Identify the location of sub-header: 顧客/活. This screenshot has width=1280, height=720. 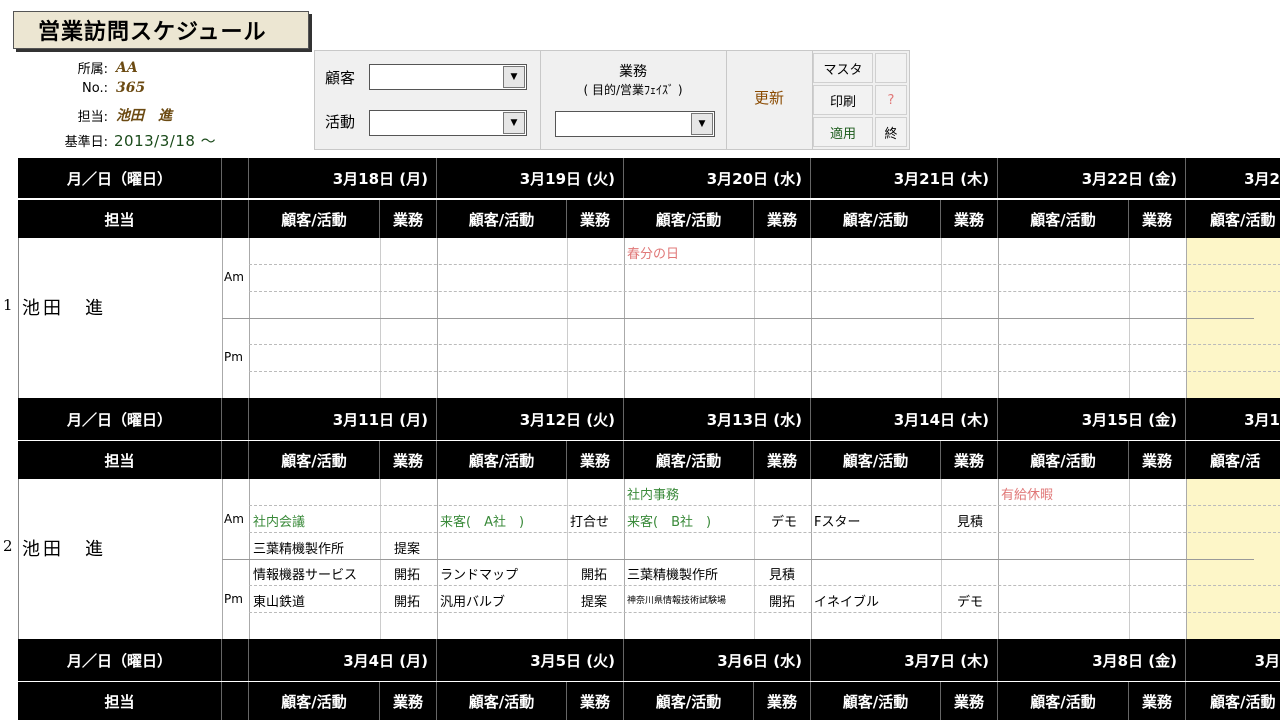
(1232, 460).